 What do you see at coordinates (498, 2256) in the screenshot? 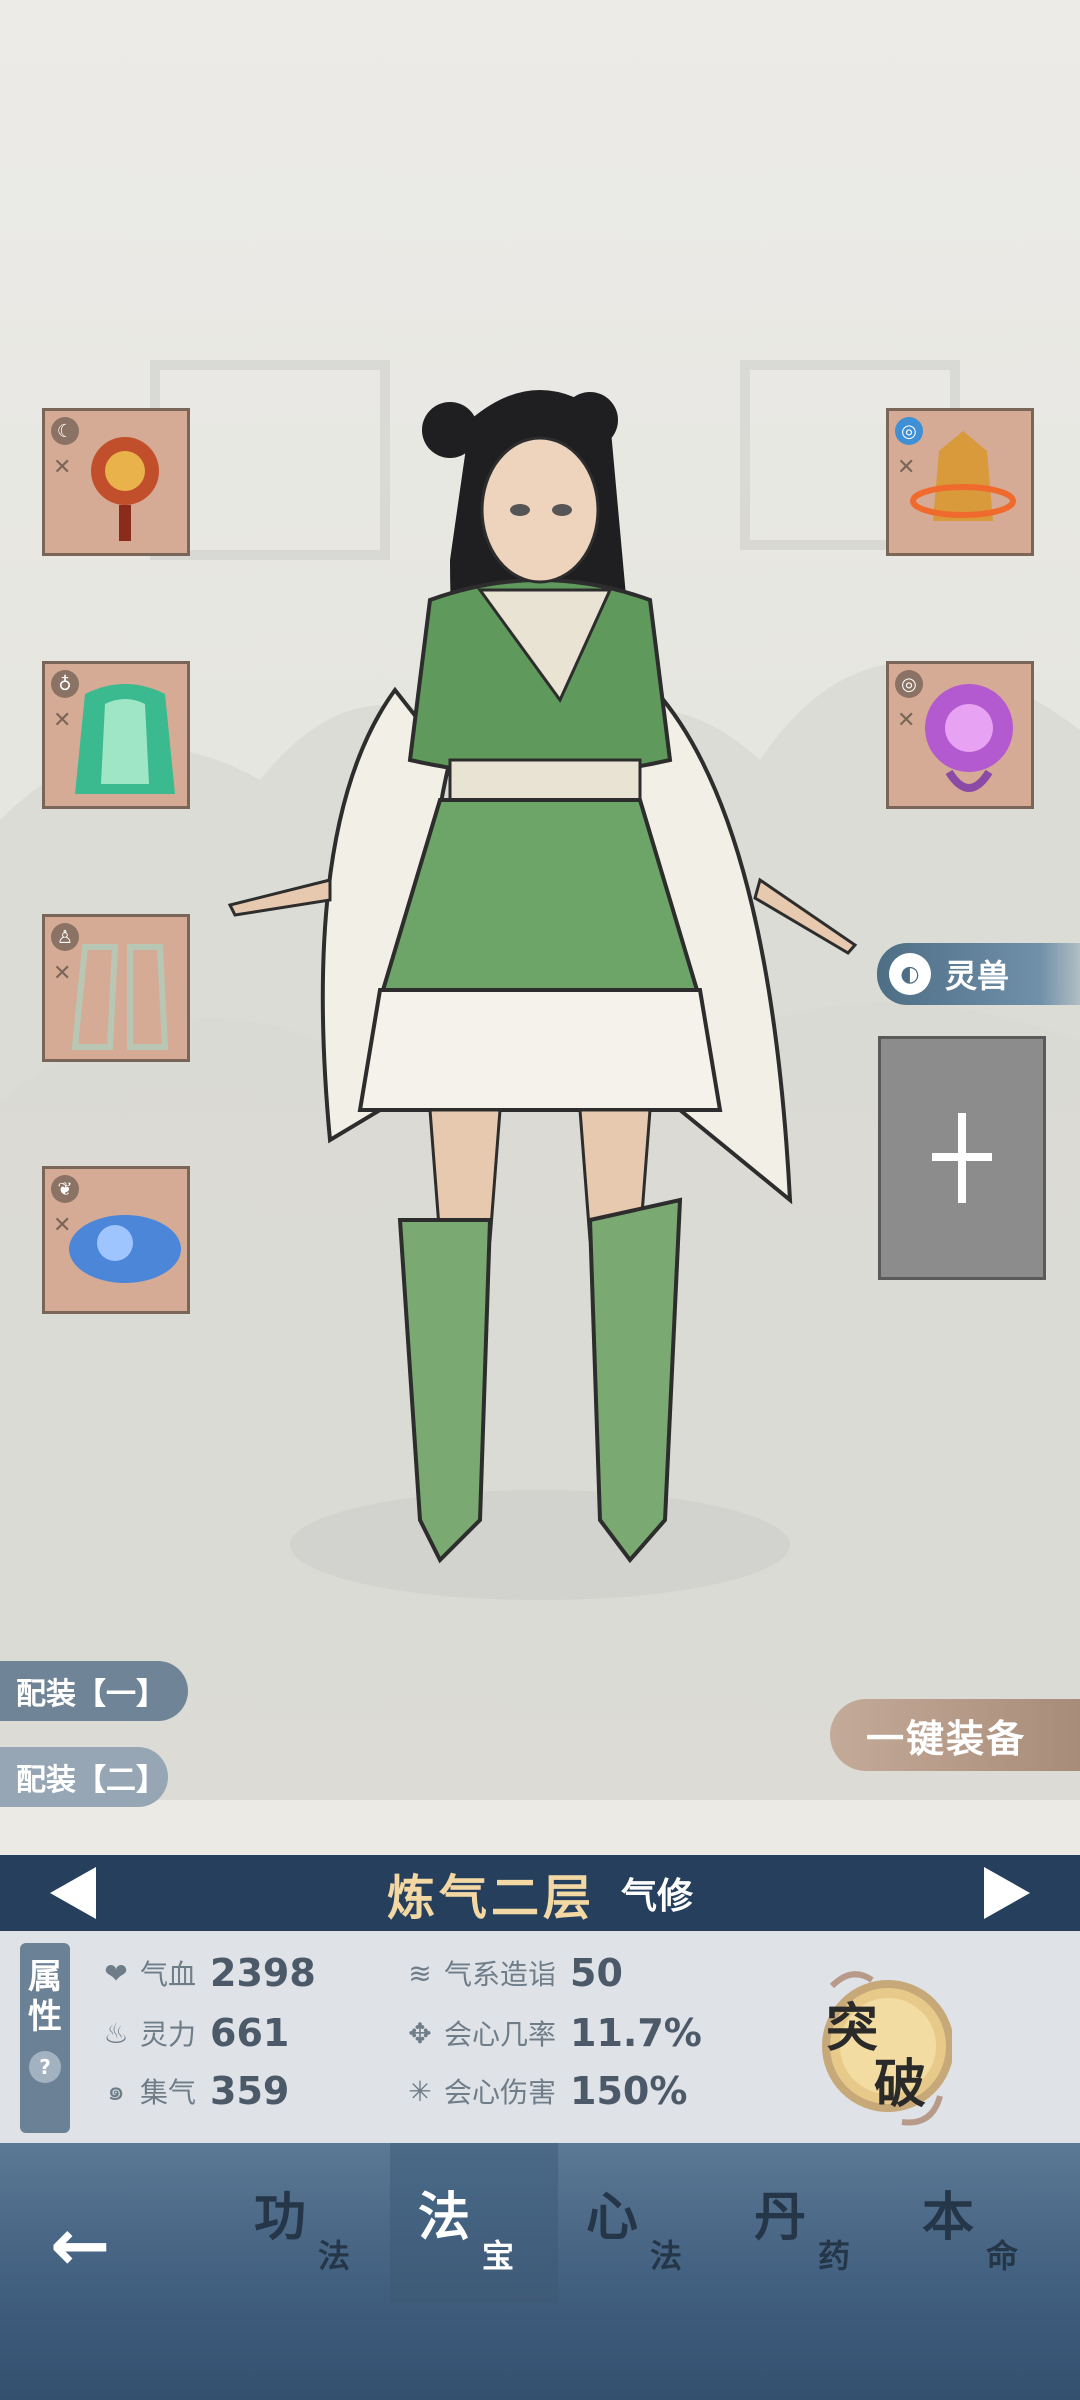
I see `tab-treasures-sub: 宝` at bounding box center [498, 2256].